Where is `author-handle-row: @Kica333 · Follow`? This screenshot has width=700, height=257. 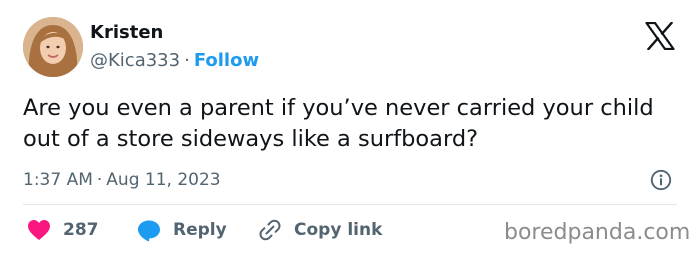 author-handle-row: @Kica333 · Follow is located at coordinates (174, 61).